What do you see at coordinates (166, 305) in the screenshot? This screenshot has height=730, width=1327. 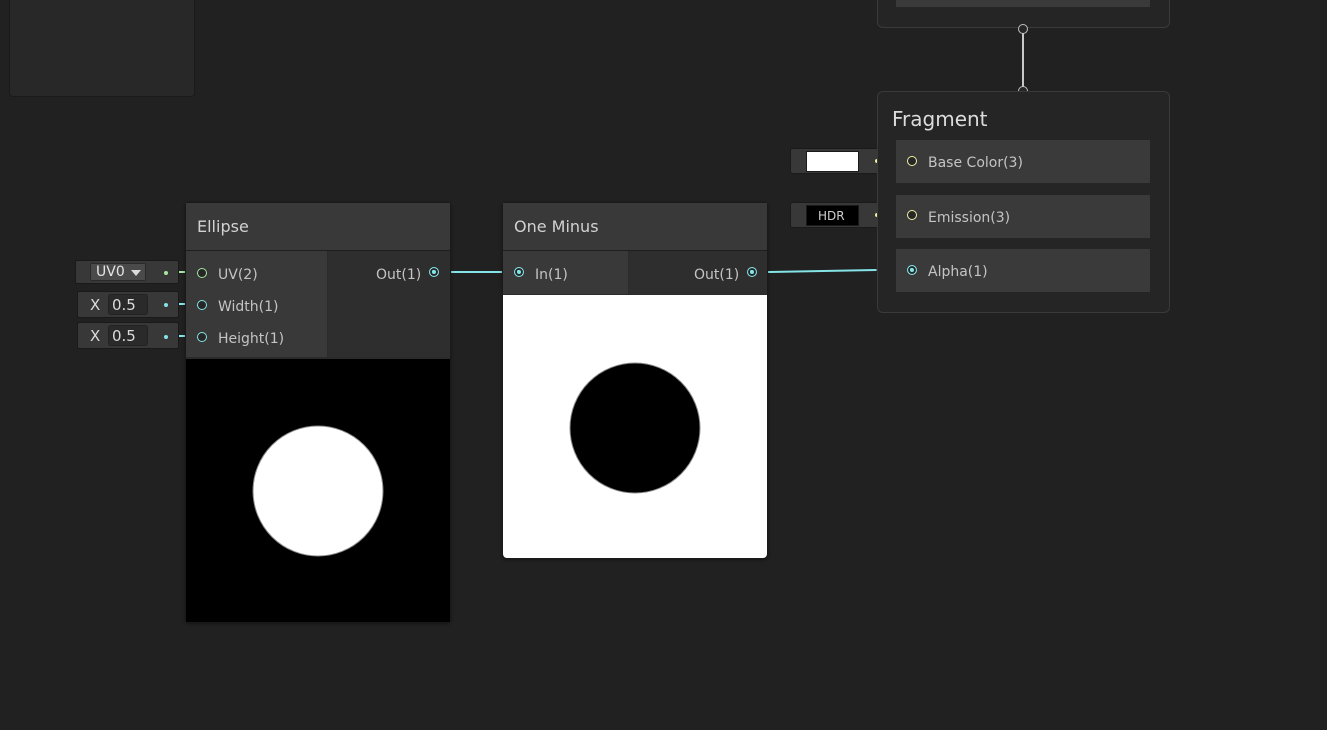 I see `width-field-dot` at bounding box center [166, 305].